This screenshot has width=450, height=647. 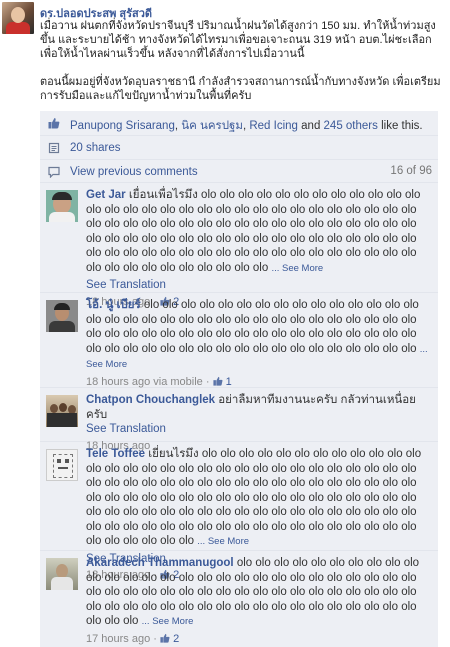 What do you see at coordinates (122, 126) in the screenshot?
I see `liker-link: Panupong Srisarang` at bounding box center [122, 126].